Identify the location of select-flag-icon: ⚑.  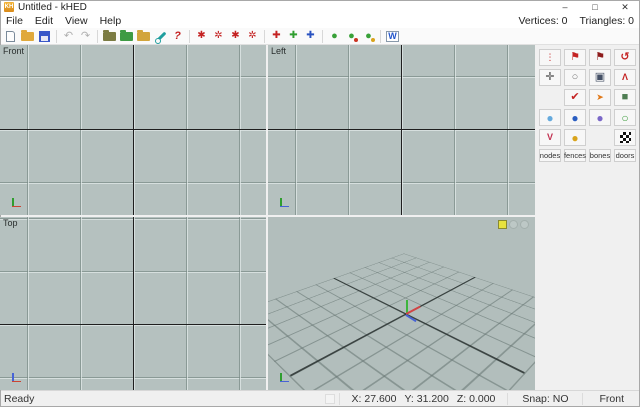
(575, 57).